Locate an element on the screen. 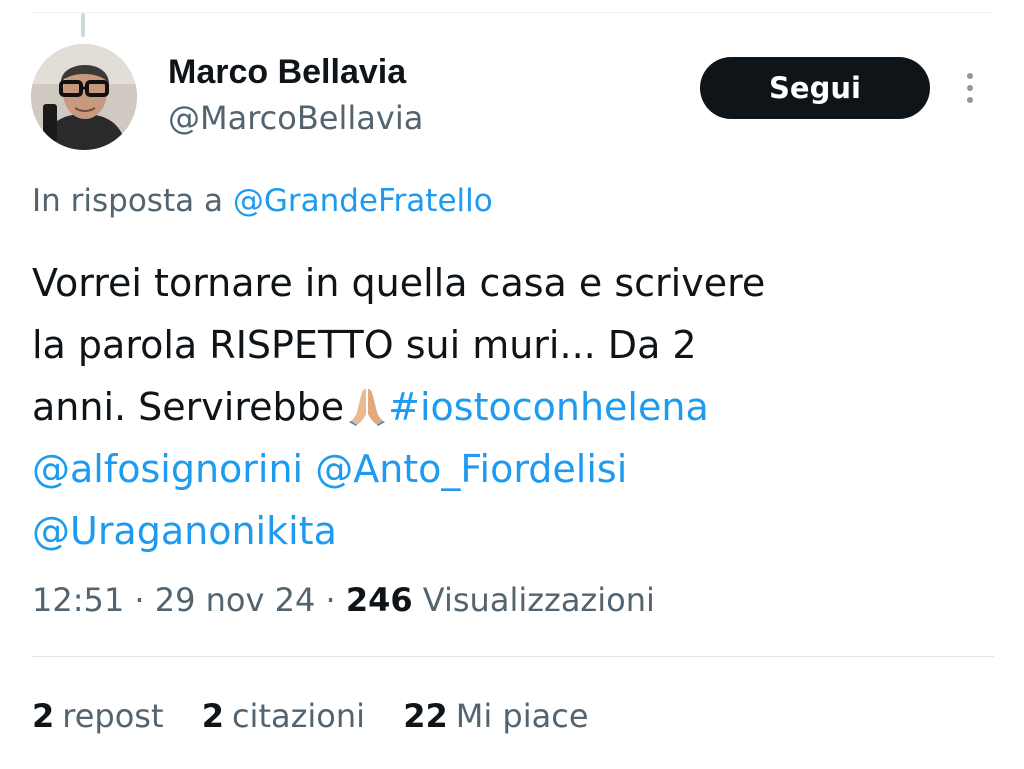 This screenshot has height=769, width=1024. more-options-icon is located at coordinates (970, 88).